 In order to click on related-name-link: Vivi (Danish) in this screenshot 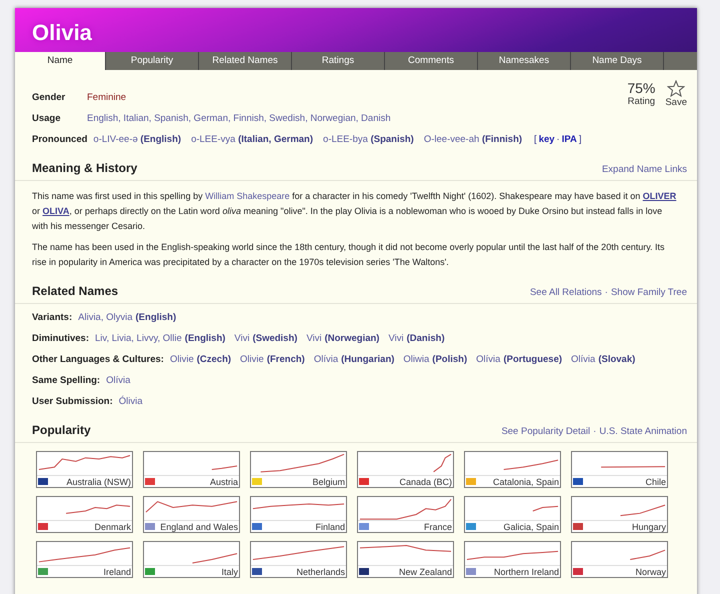, I will do `click(416, 338)`.